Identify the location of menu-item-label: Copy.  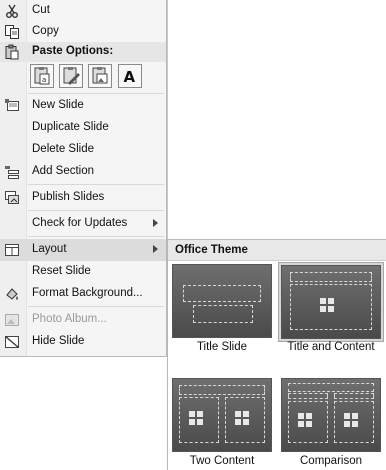
(45, 31).